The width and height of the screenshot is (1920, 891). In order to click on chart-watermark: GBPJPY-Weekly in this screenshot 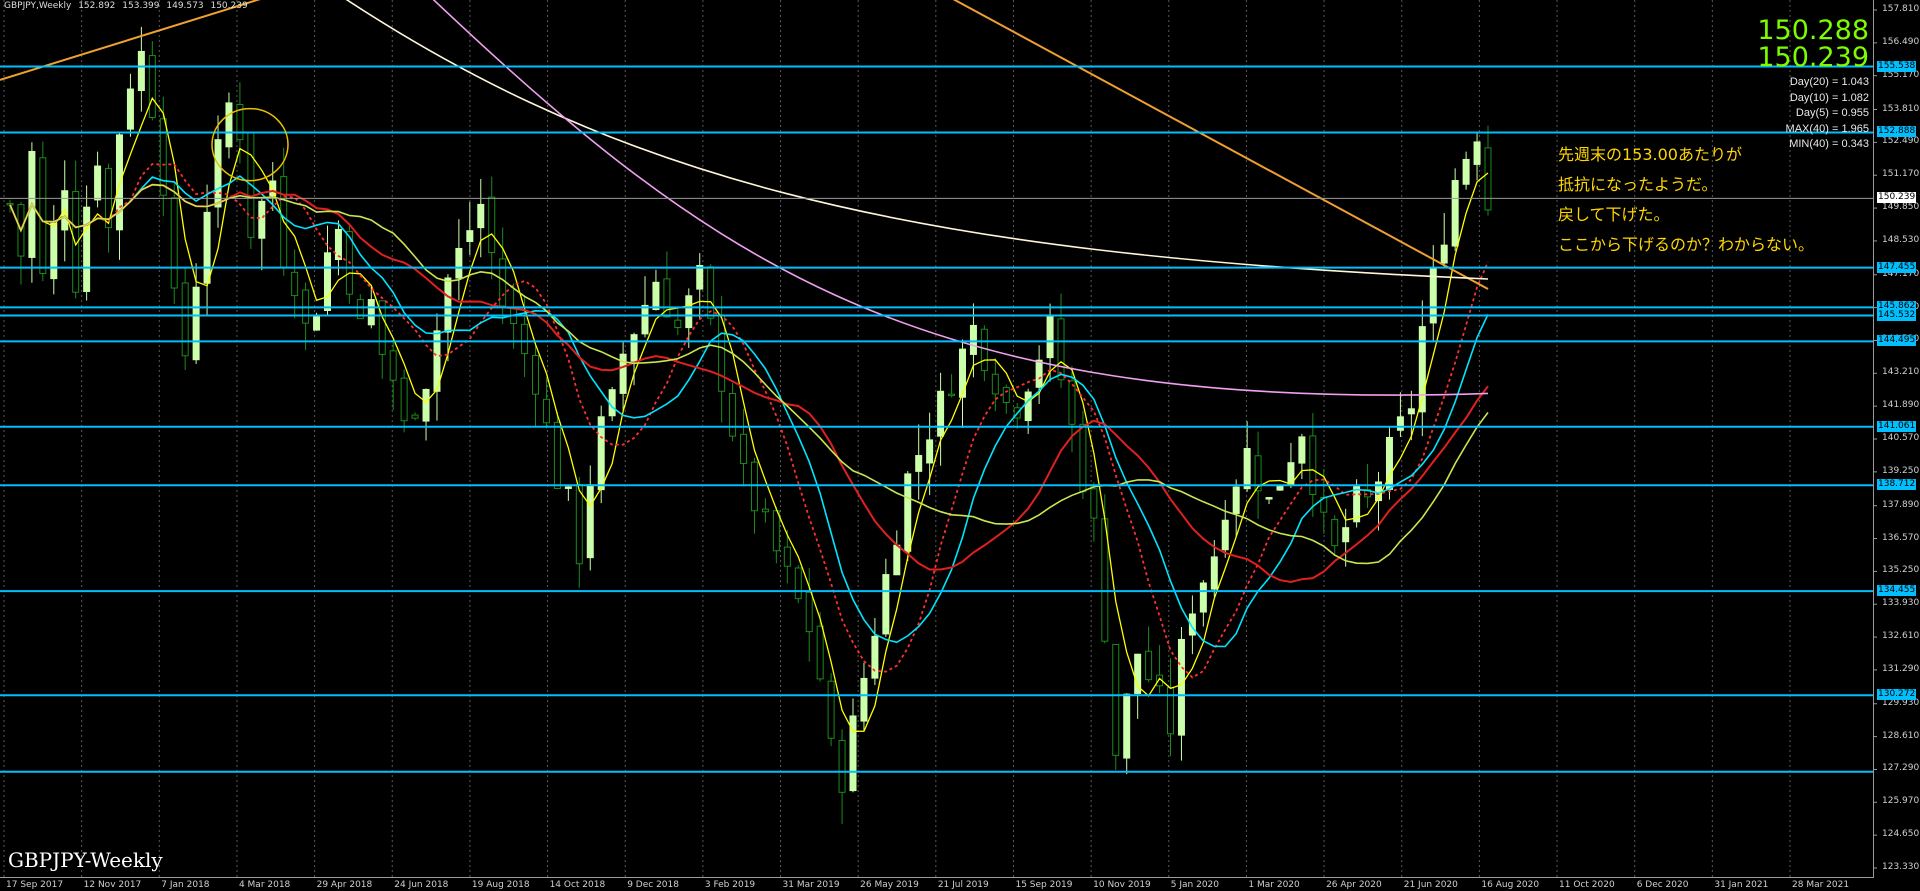, I will do `click(85, 860)`.